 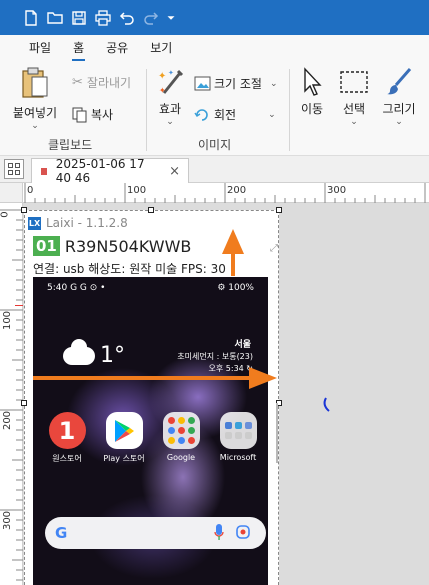 I want to click on draw-button: 그리기 ⌄, so click(x=399, y=100).